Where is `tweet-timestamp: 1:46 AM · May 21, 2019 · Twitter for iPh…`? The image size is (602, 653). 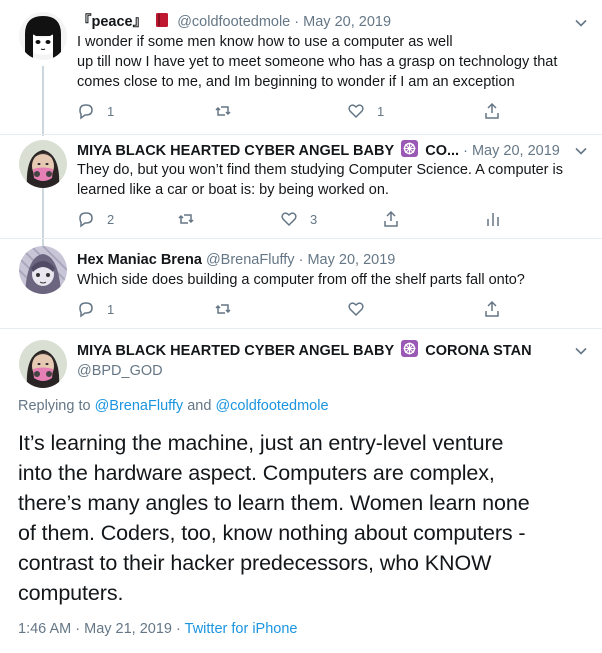
tweet-timestamp: 1:46 AM · May 21, 2019 · Twitter for iPh… is located at coordinates (157, 629).